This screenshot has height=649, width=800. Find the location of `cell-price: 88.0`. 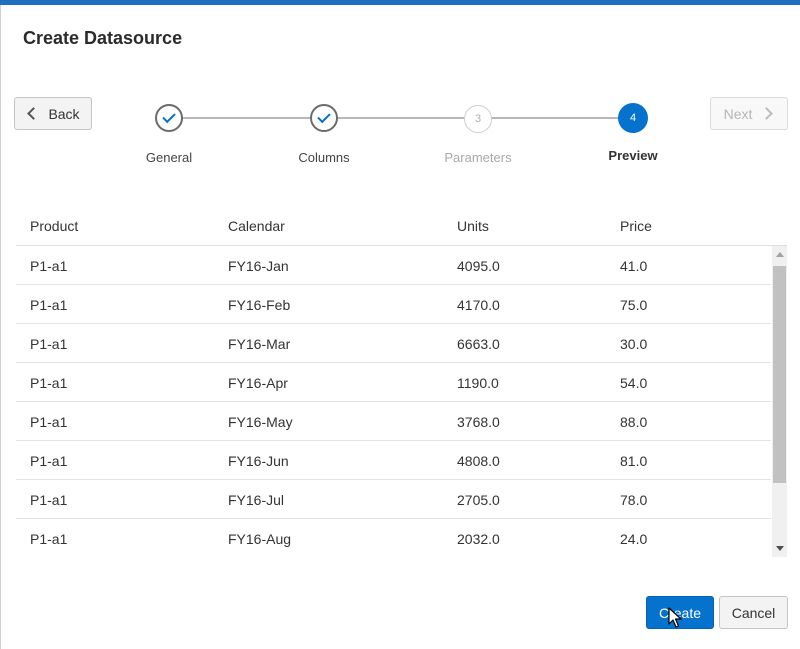

cell-price: 88.0 is located at coordinates (634, 422).